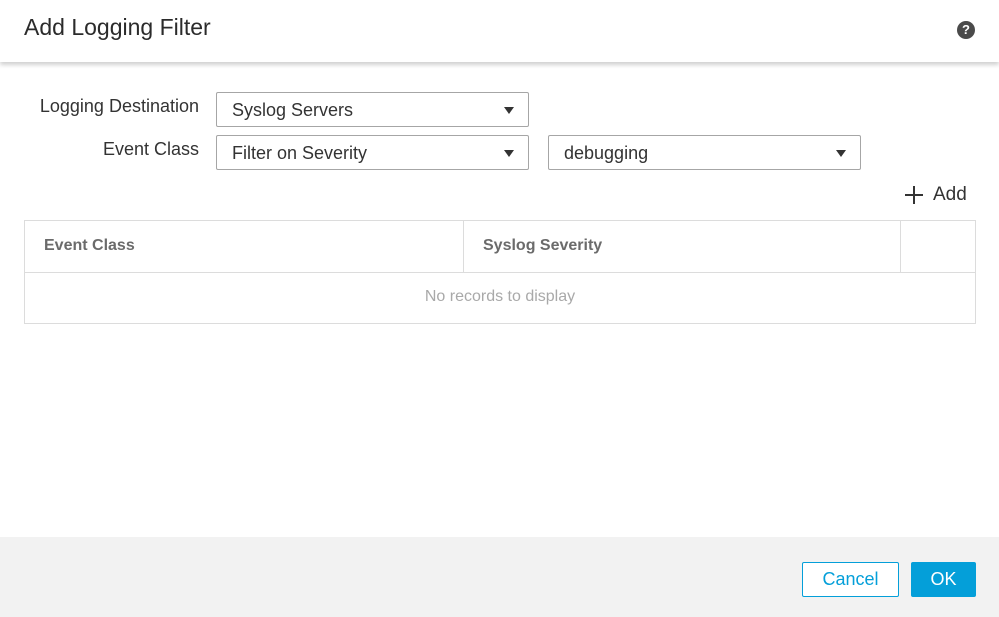 Image resolution: width=999 pixels, height=617 pixels. Describe the element at coordinates (850, 579) in the screenshot. I see `cancel-button: Cancel` at that location.